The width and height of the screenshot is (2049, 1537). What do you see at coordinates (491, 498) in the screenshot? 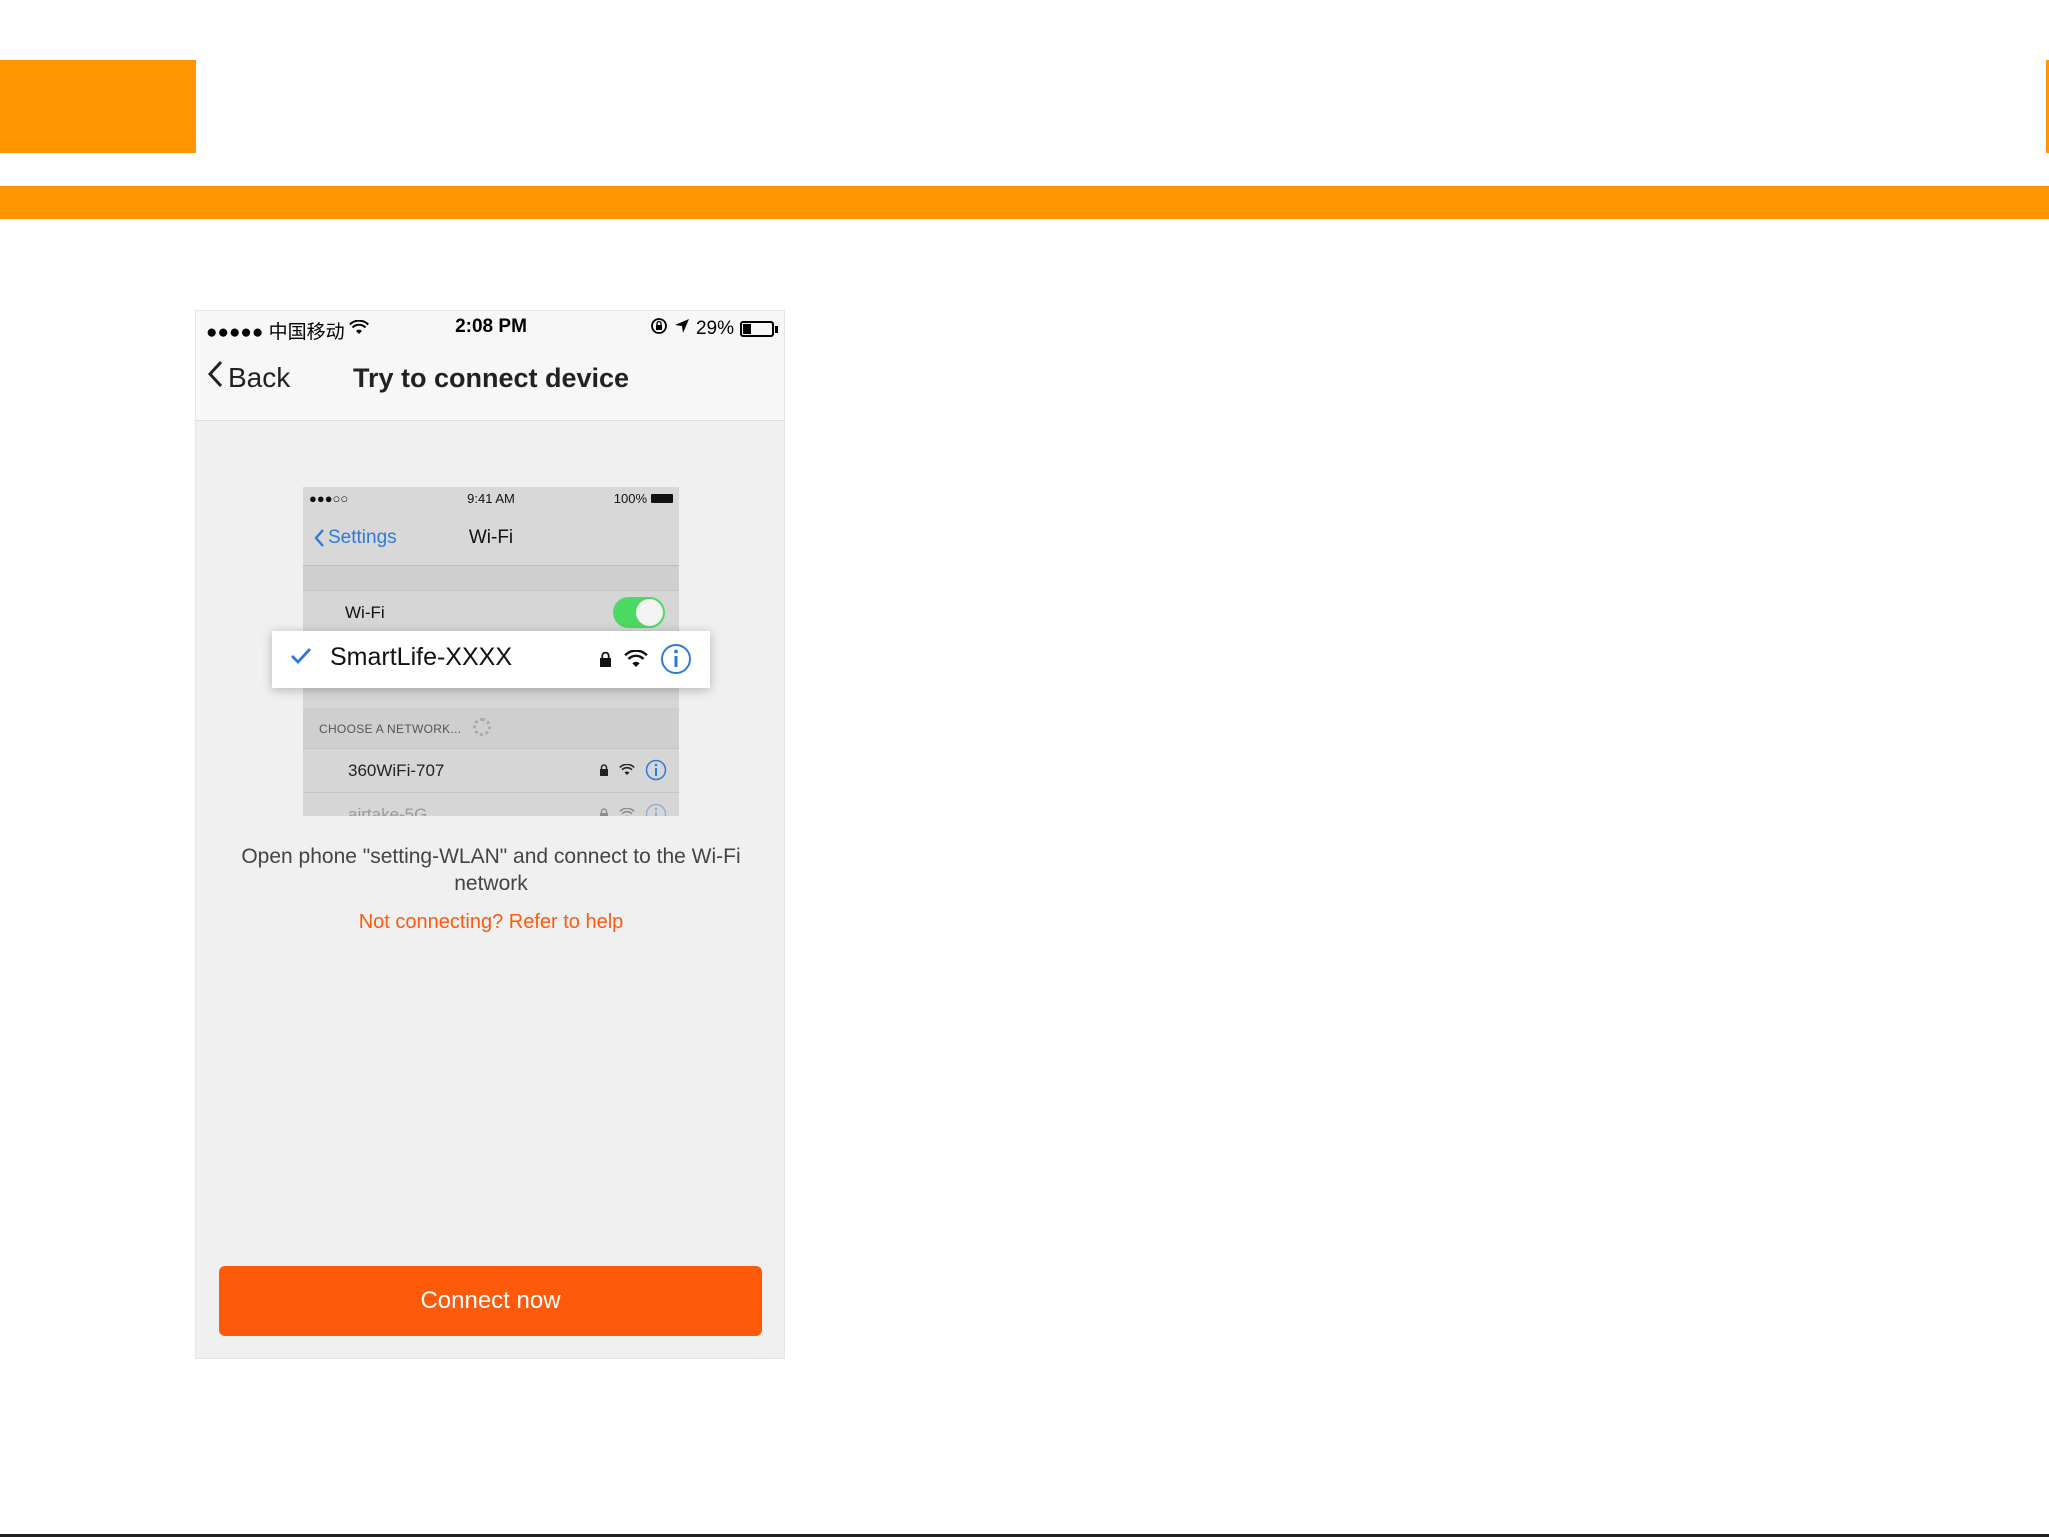
I see `illustration-status-bar: ●●●○○ 9:41 AM 100%` at bounding box center [491, 498].